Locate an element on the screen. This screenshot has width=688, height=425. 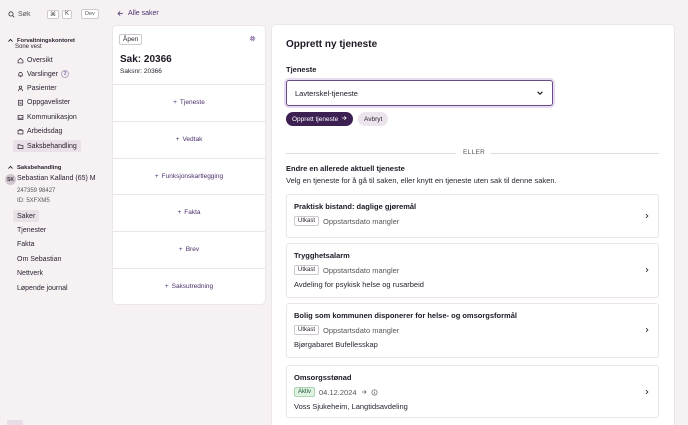
search-icon is located at coordinates (11, 14).